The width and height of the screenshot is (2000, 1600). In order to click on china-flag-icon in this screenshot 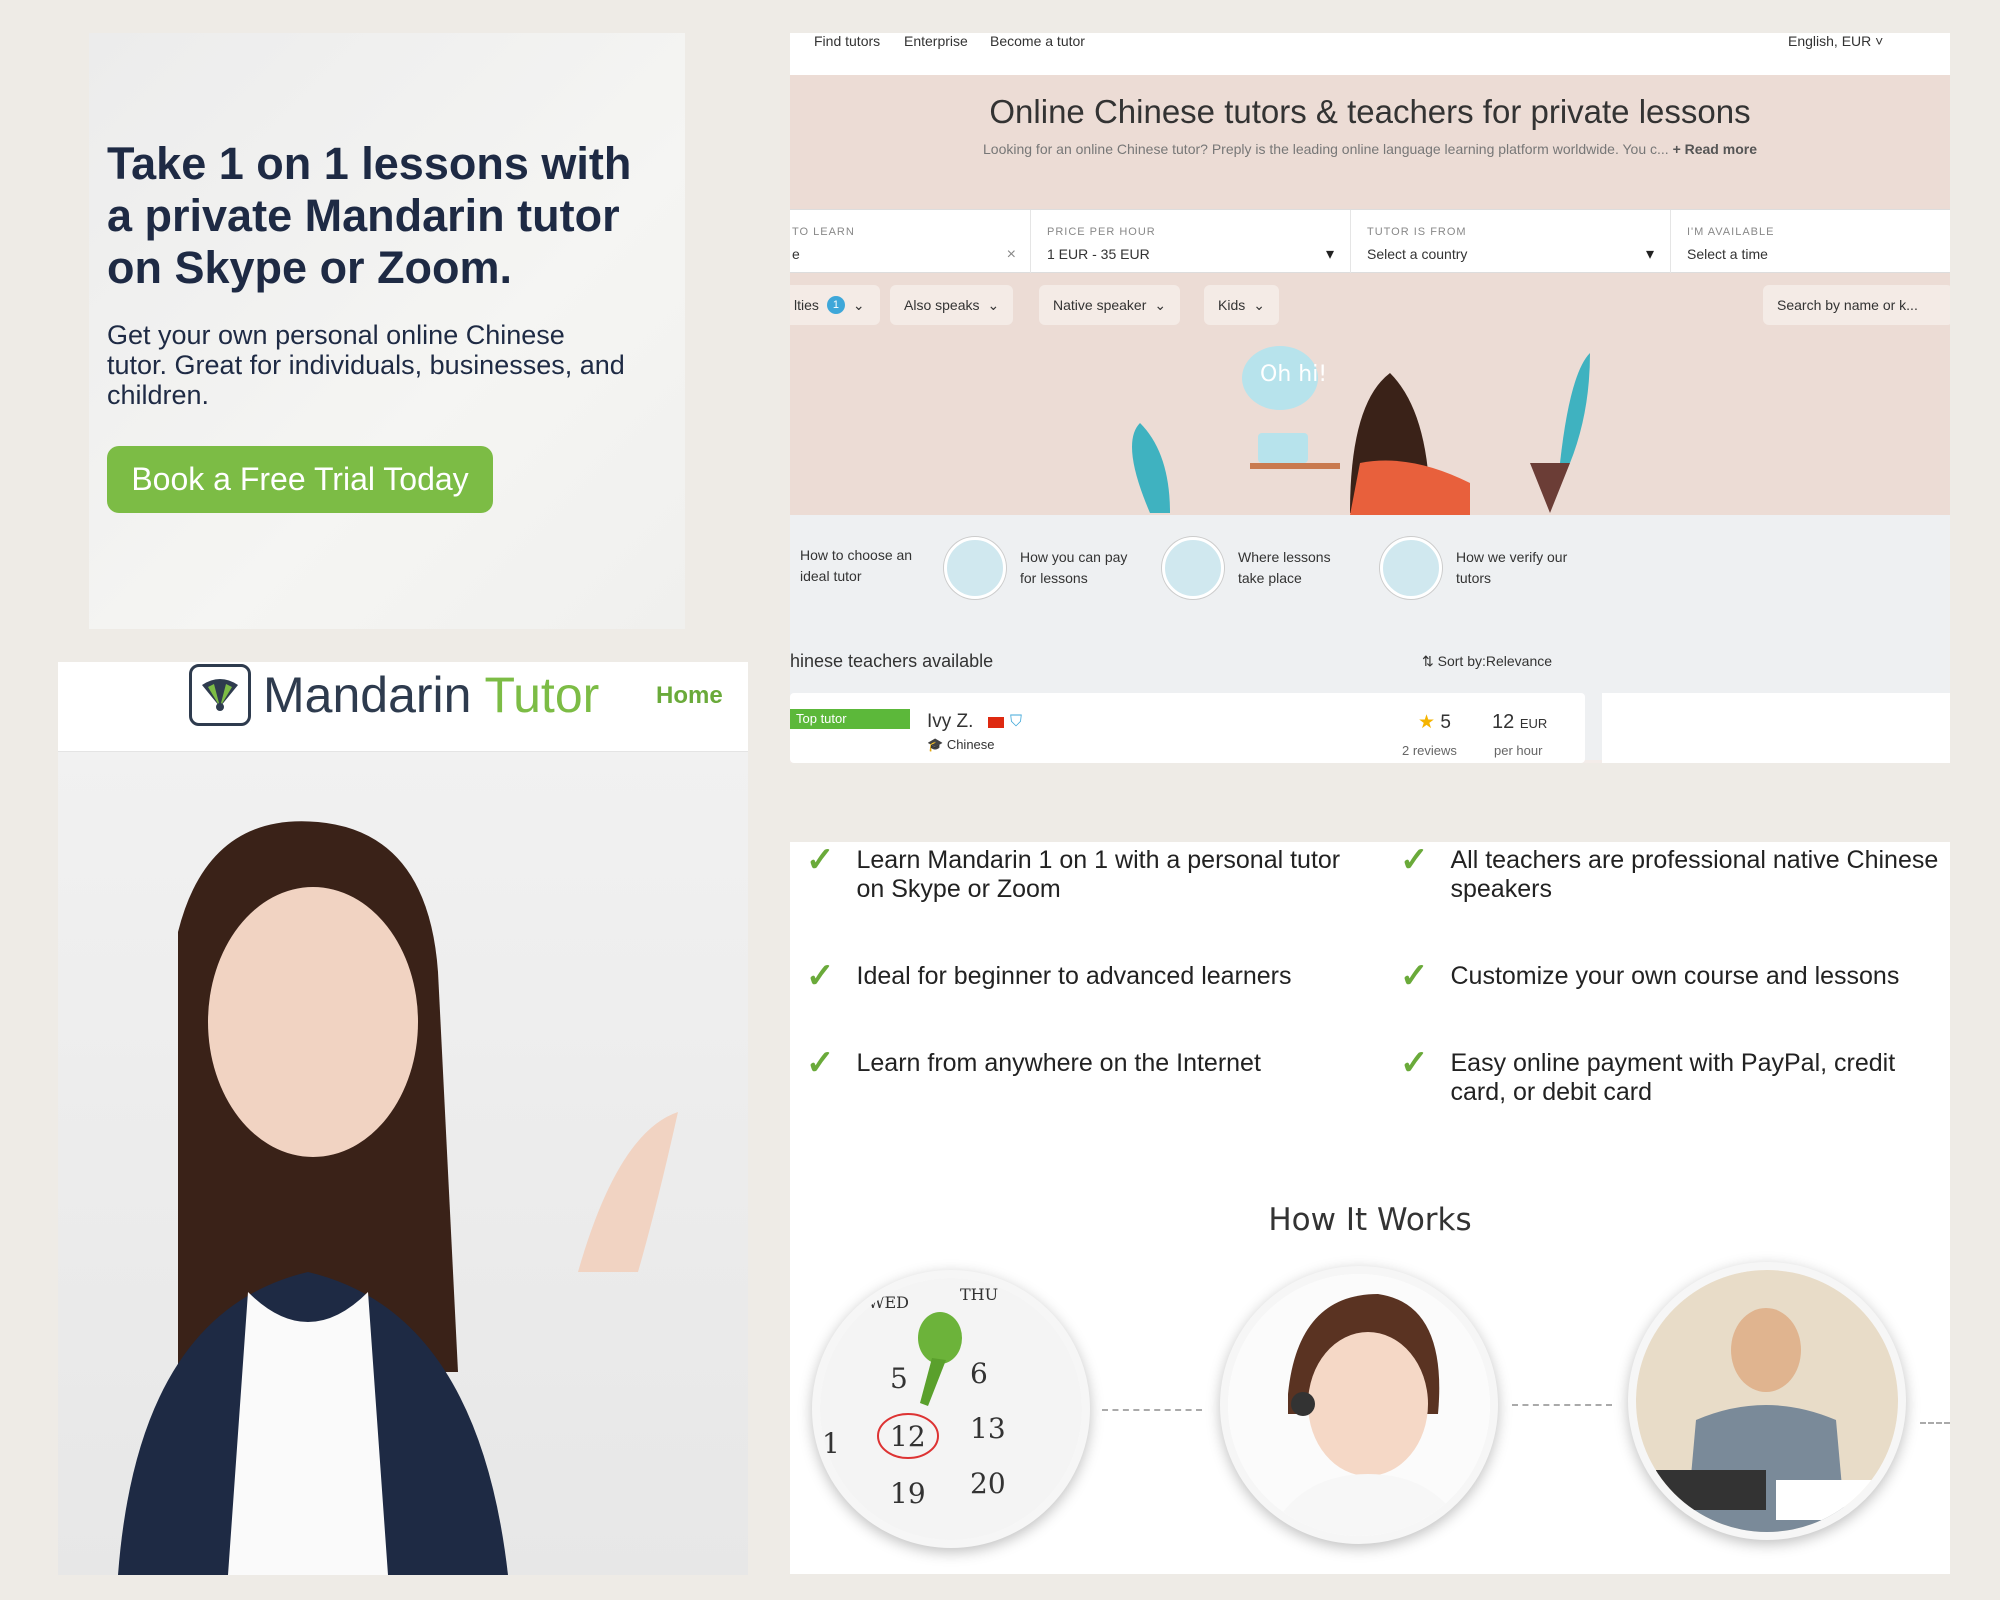, I will do `click(996, 722)`.